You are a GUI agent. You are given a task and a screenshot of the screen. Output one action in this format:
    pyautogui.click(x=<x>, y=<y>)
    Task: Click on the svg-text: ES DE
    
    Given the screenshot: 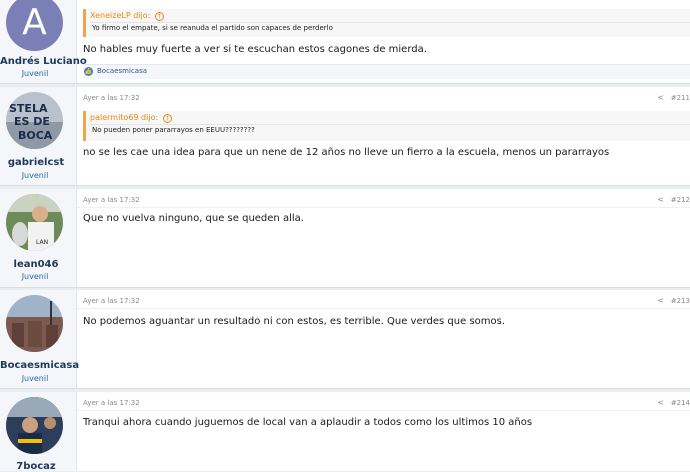 What is the action you would take?
    pyautogui.click(x=32, y=121)
    